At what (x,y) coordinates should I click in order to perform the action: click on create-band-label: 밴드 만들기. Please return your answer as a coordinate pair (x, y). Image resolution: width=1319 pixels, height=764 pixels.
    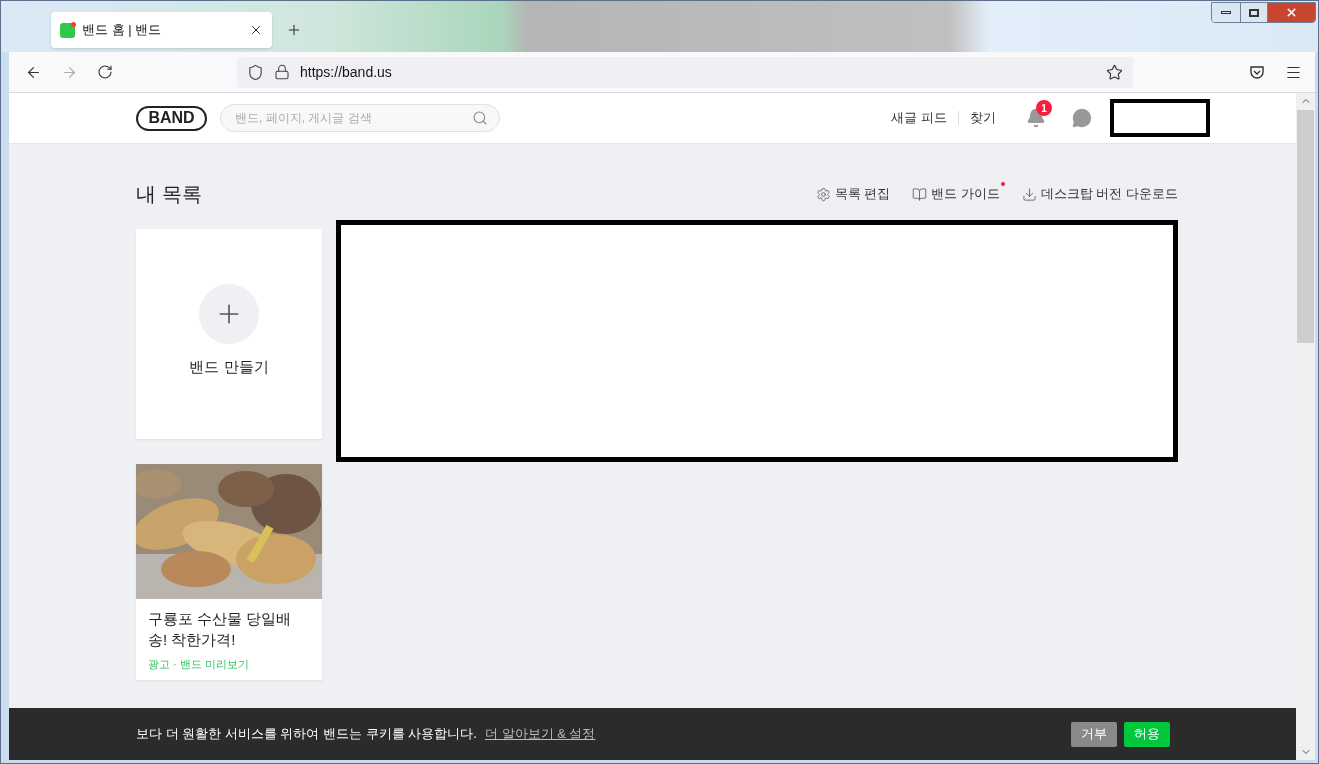
    Looking at the image, I should click on (229, 367).